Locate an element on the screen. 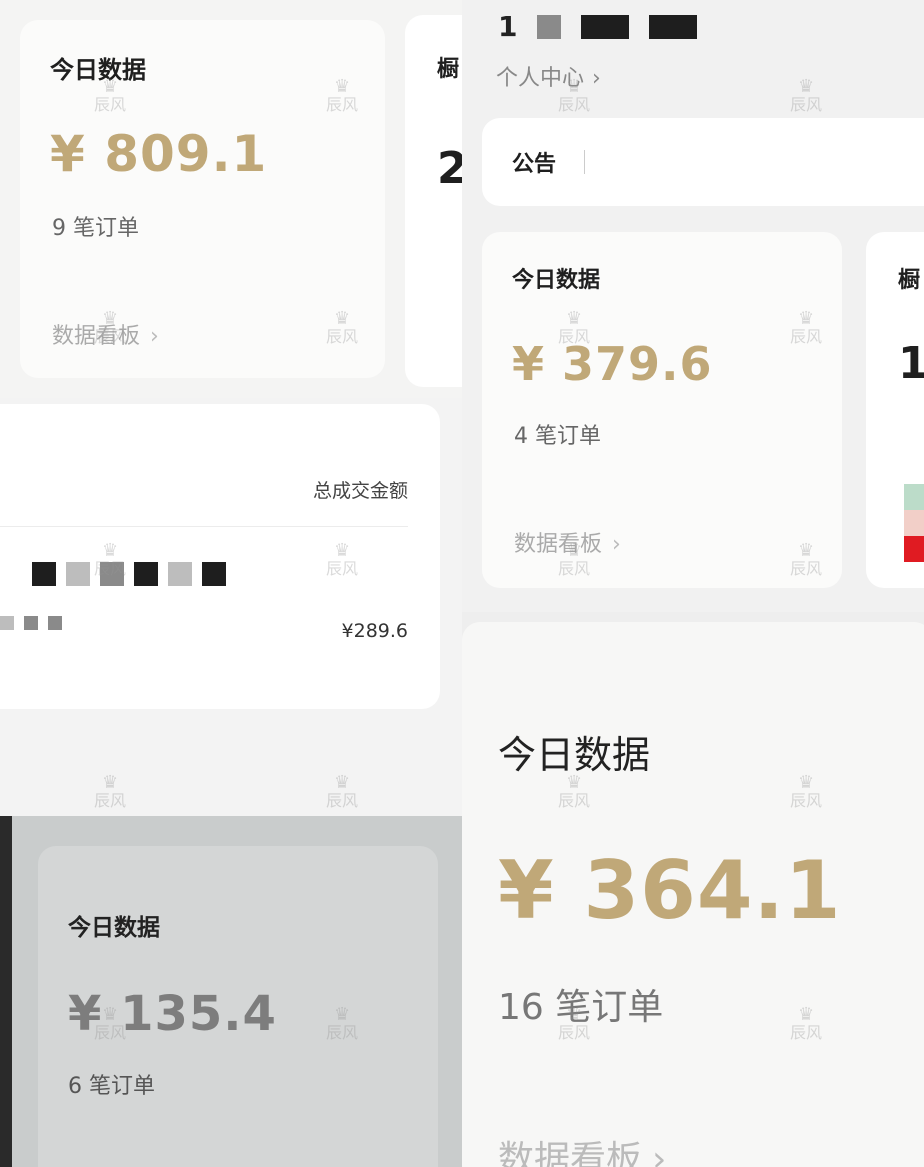 This screenshot has width=924, height=1167. announcement-bar: 公告 is located at coordinates (703, 162).